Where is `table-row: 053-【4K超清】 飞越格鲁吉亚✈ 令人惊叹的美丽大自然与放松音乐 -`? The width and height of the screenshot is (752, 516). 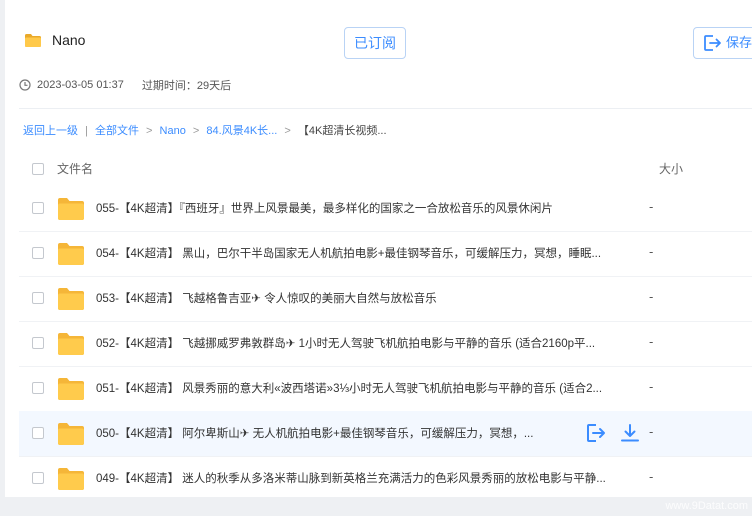
table-row: 053-【4K超清】 飞越格鲁吉亚✈ 令人惊叹的美丽大自然与放松音乐 - is located at coordinates (385, 299).